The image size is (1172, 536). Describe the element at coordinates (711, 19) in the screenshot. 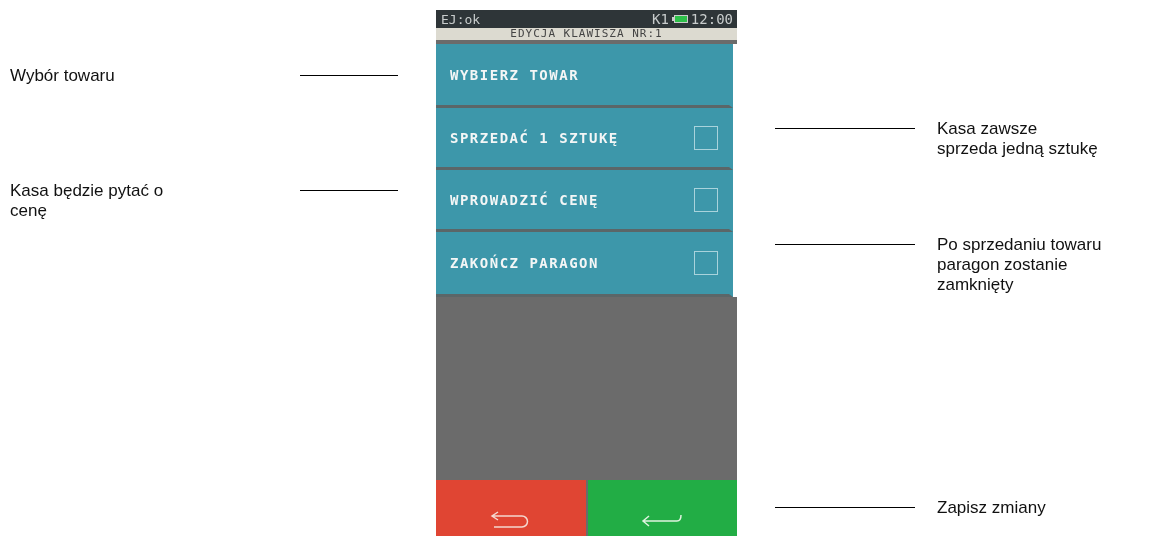

I see `clock: 12:00` at that location.